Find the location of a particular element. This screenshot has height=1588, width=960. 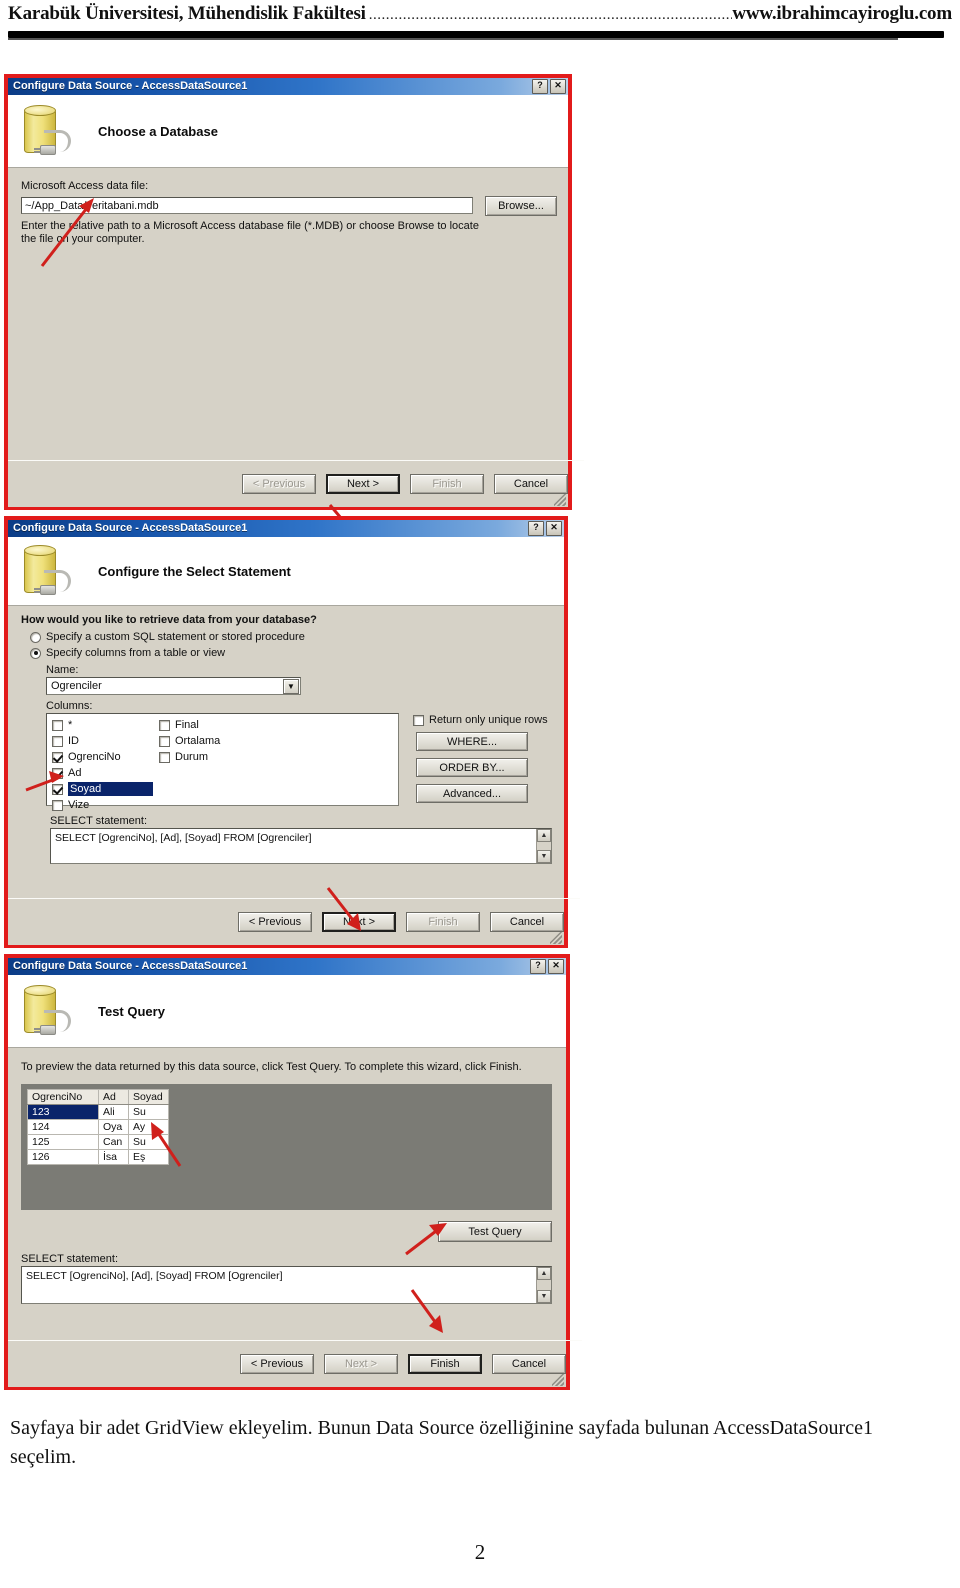

columns-right-group: Final Ortalama Durum is located at coordinates (189, 741).